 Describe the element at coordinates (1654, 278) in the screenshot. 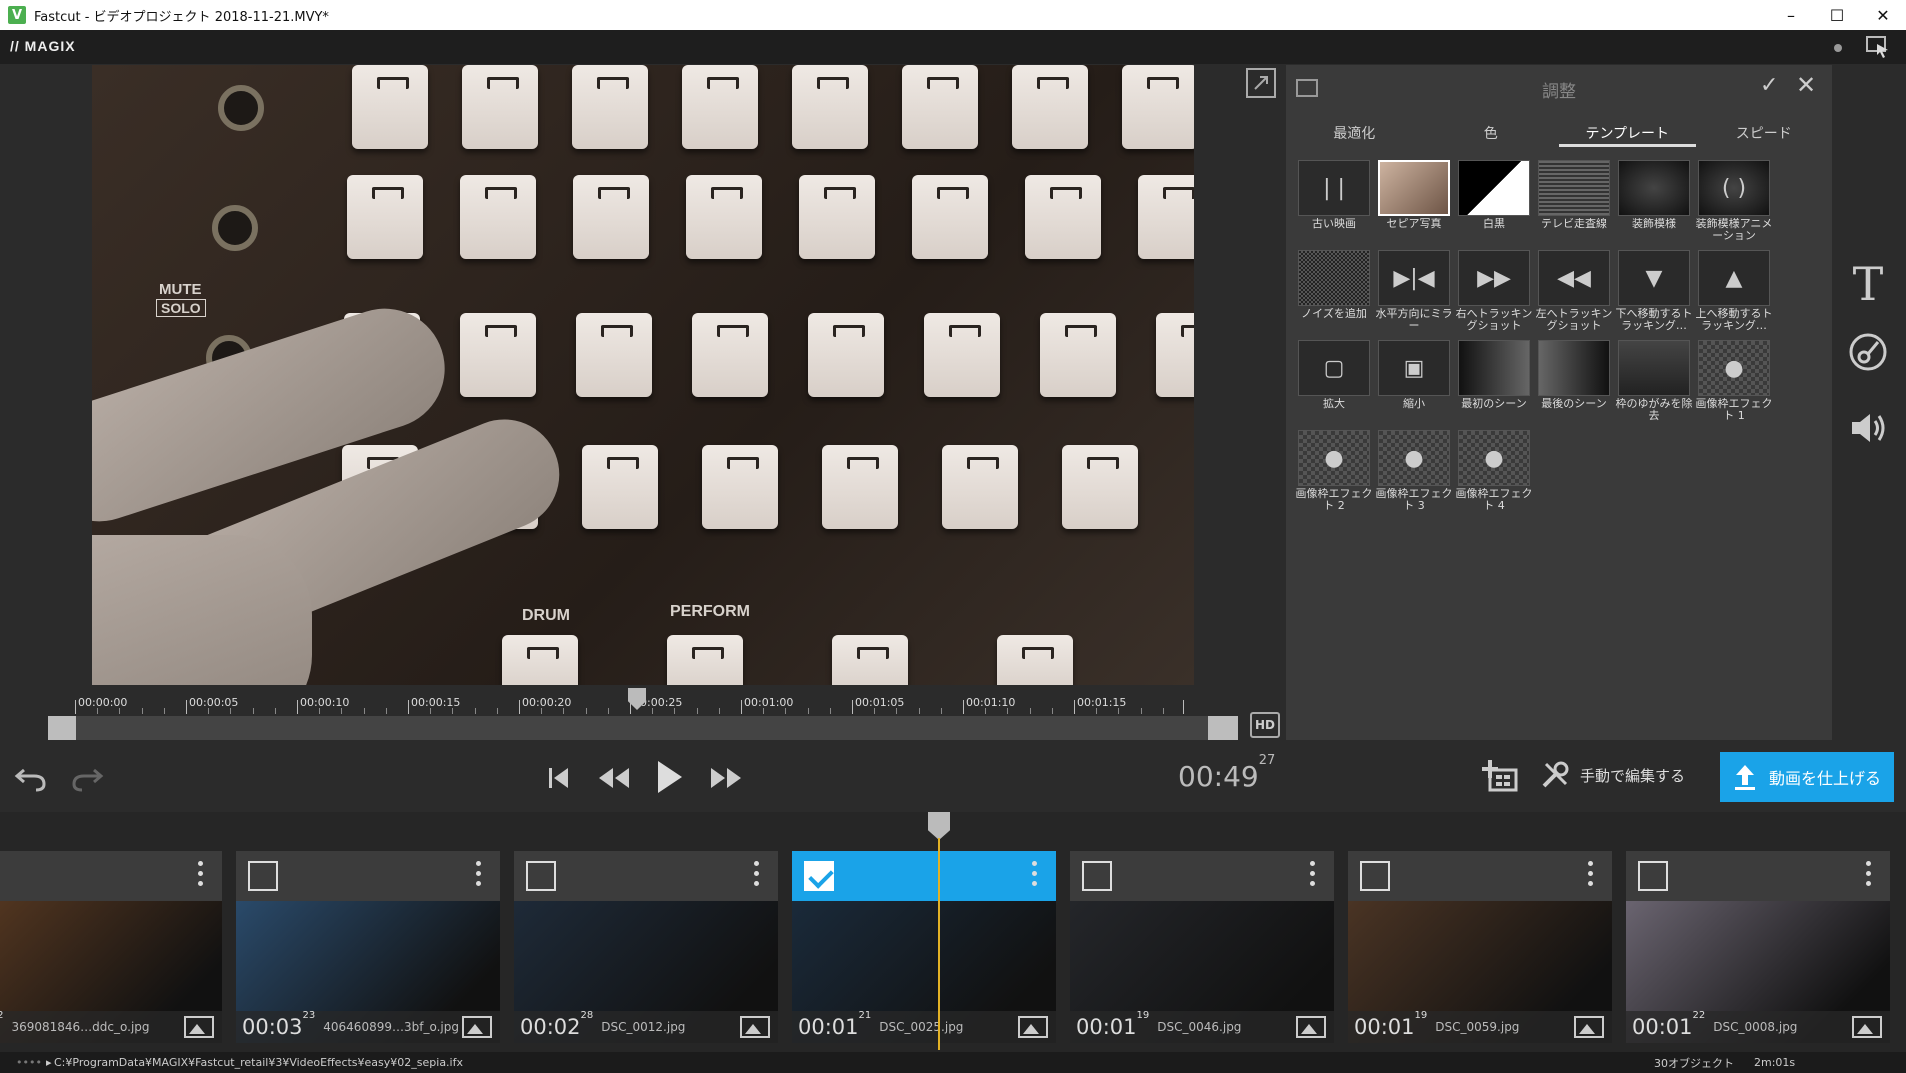

I see `track-down-icon: ▼` at that location.